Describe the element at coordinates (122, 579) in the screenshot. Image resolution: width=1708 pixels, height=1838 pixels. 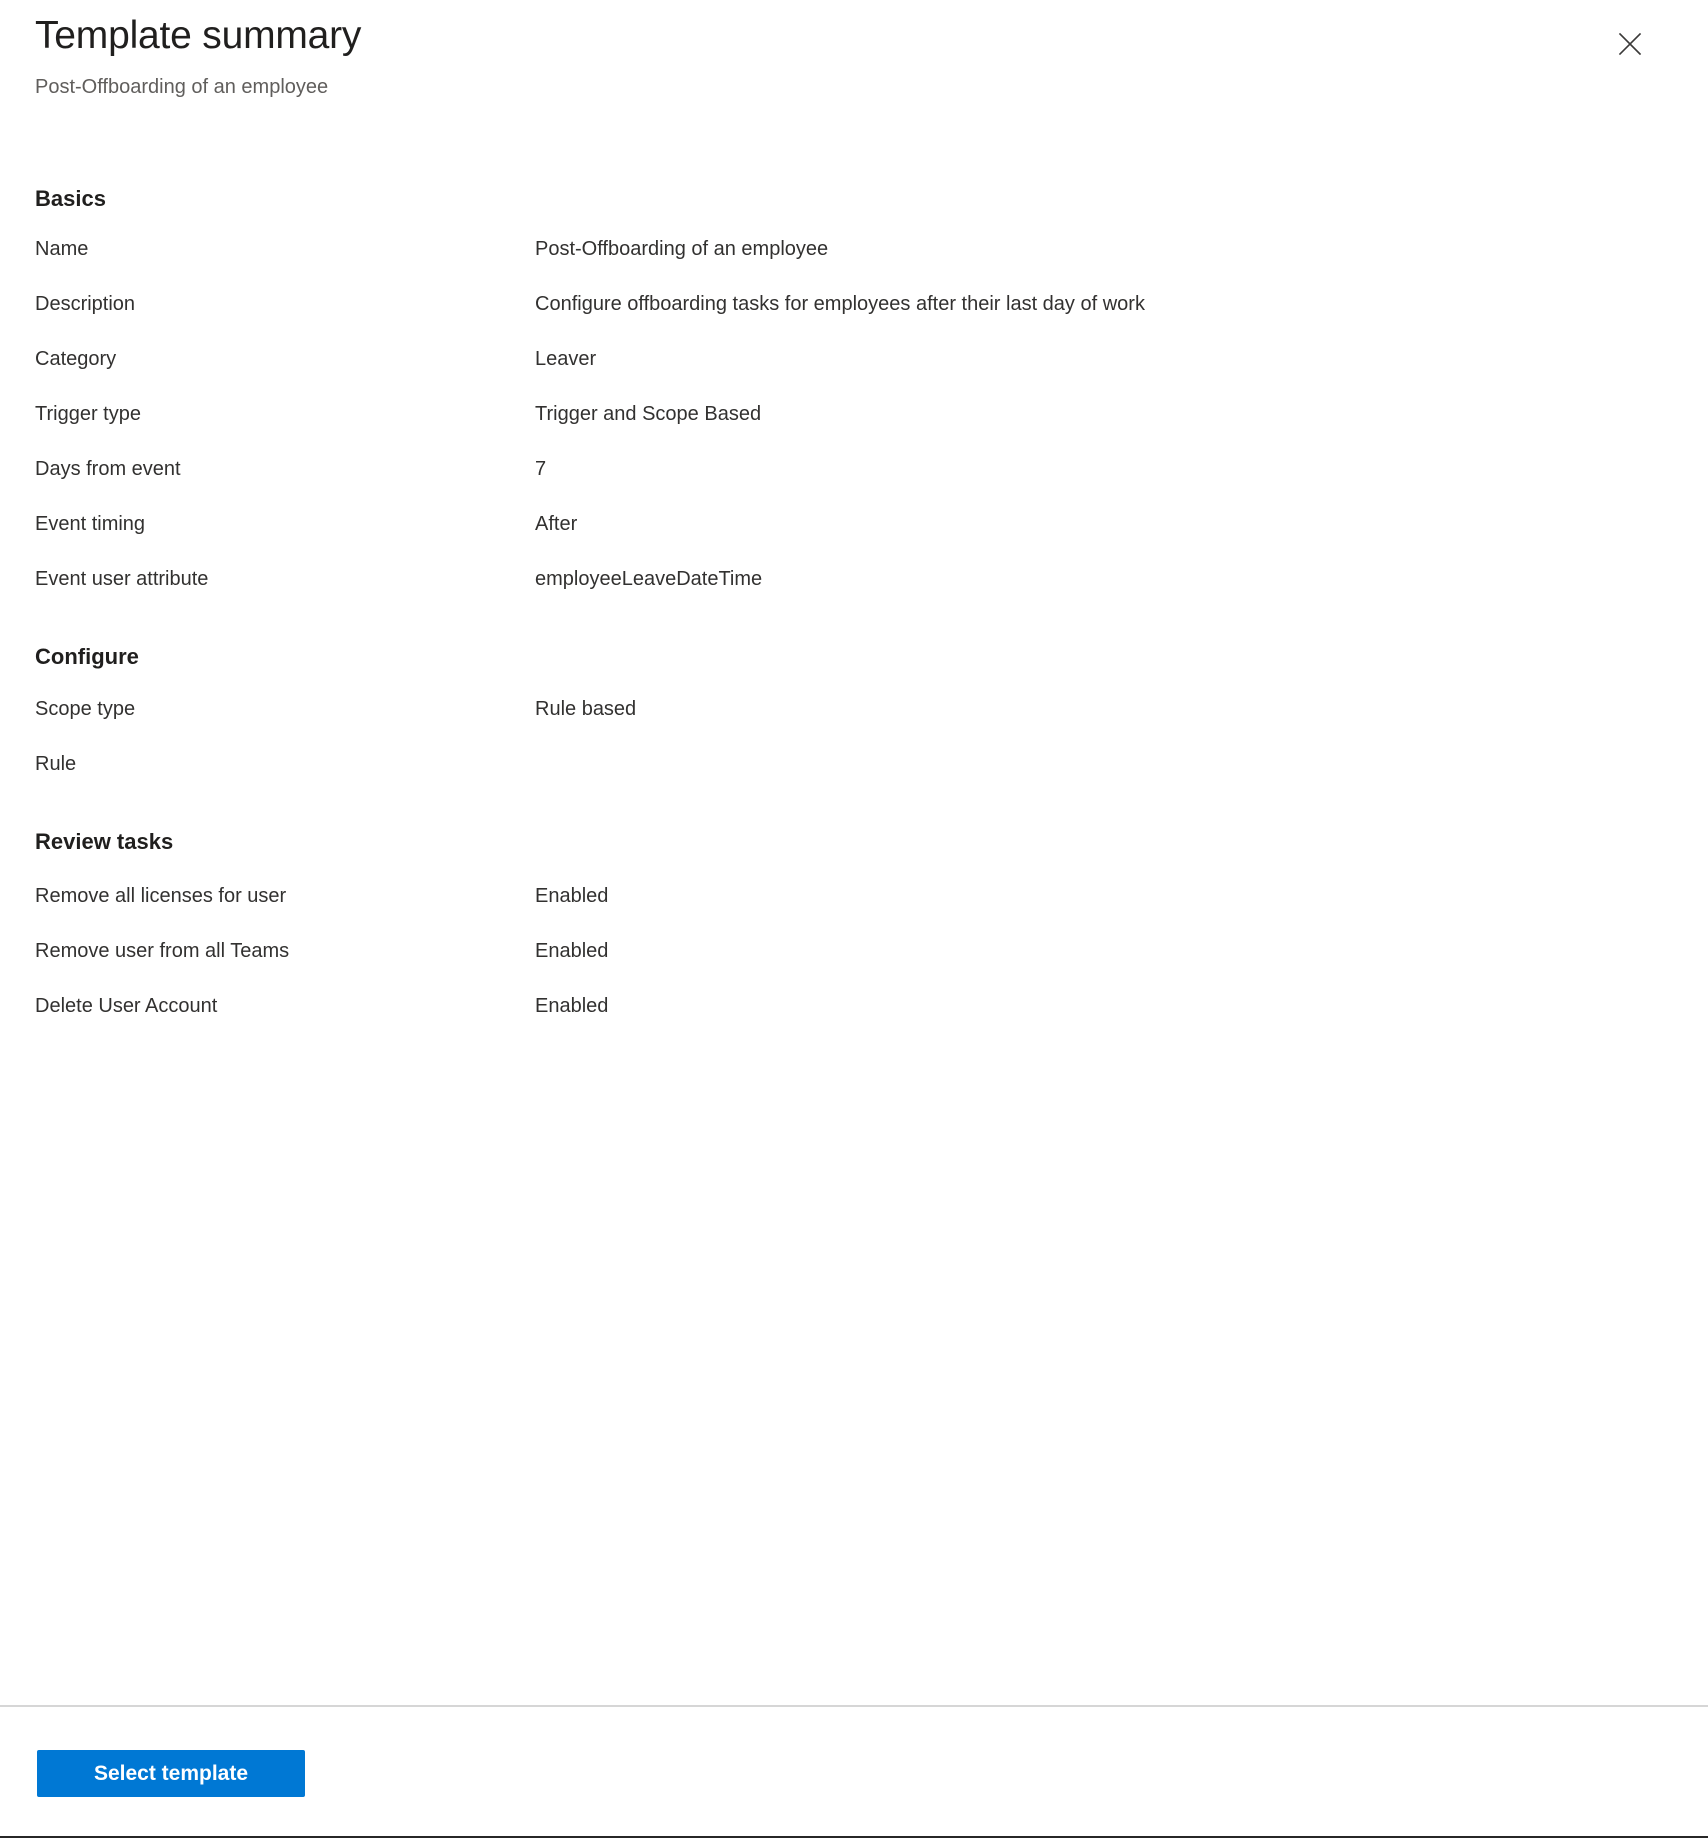
I see `summary-row-label: Event user attribute` at that location.